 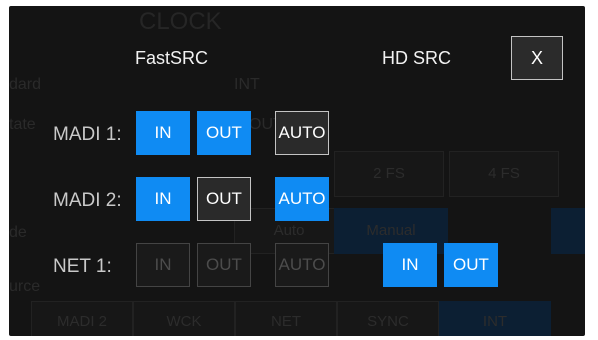 I want to click on bg-label-mode: de, so click(x=18, y=232).